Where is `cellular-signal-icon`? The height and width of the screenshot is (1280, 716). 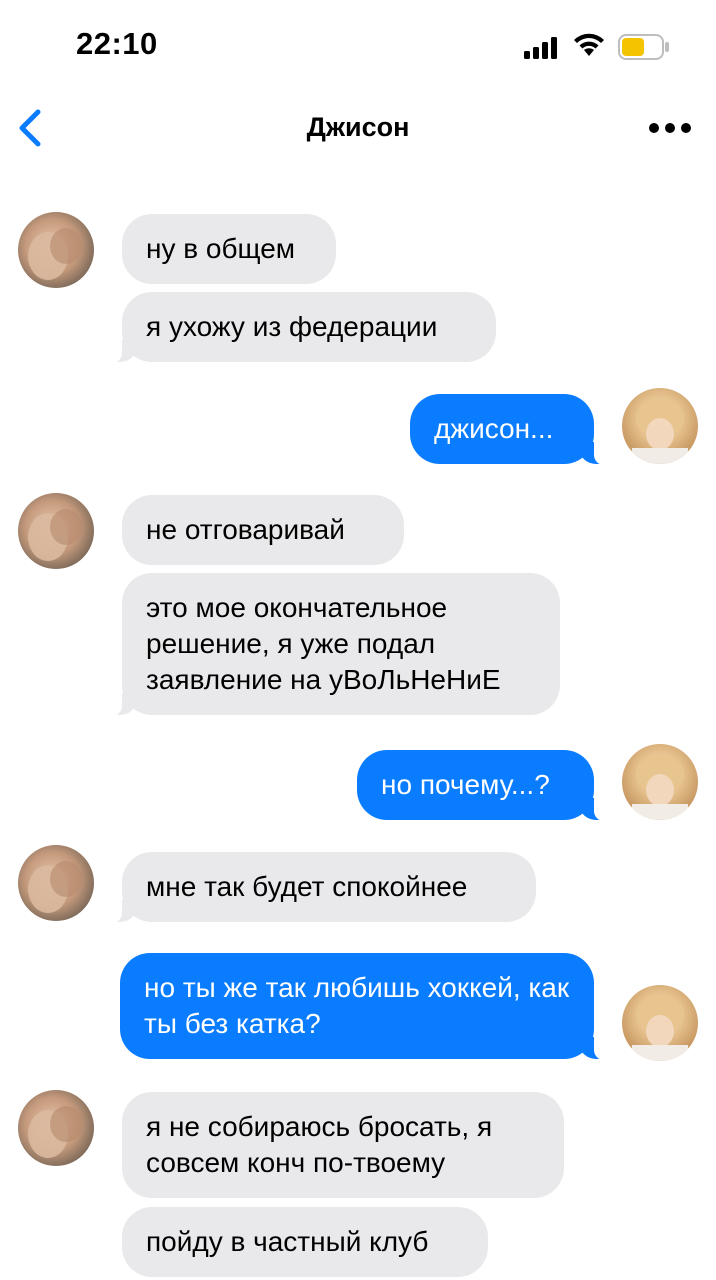
cellular-signal-icon is located at coordinates (542, 50).